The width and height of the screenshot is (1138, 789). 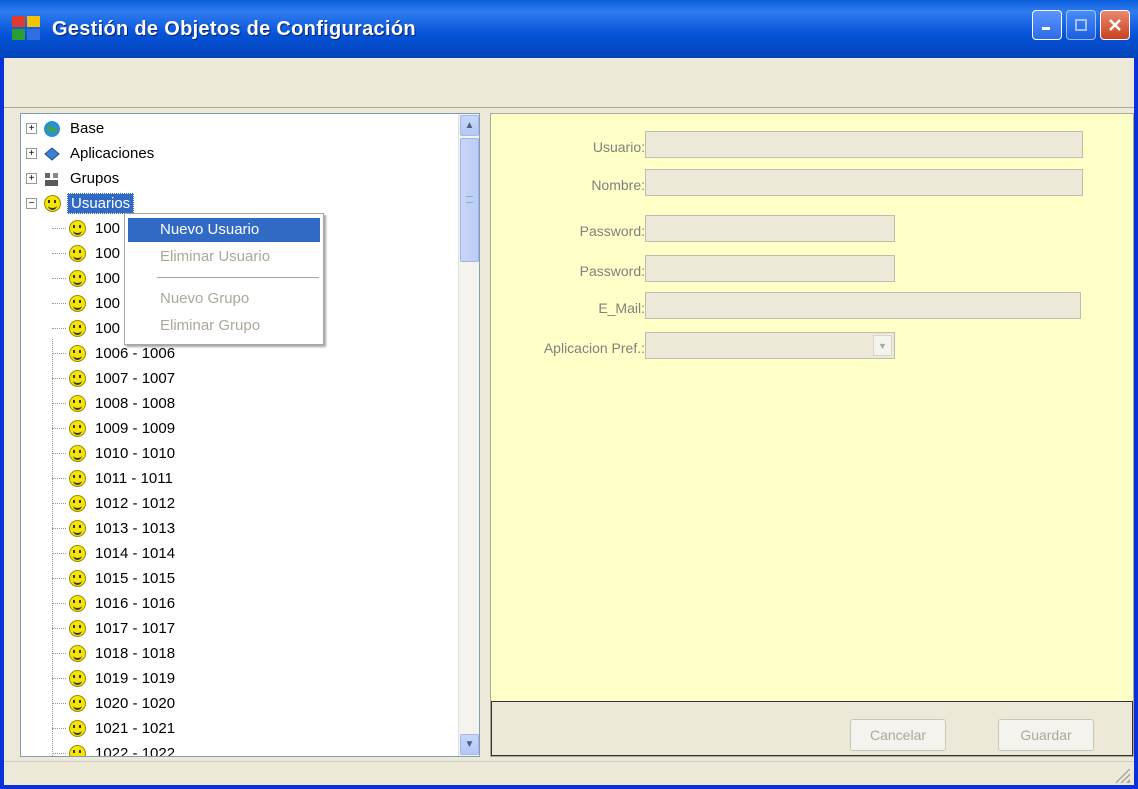 I want to click on tree-node-user: 1022 - 1022, so click(x=123, y=749).